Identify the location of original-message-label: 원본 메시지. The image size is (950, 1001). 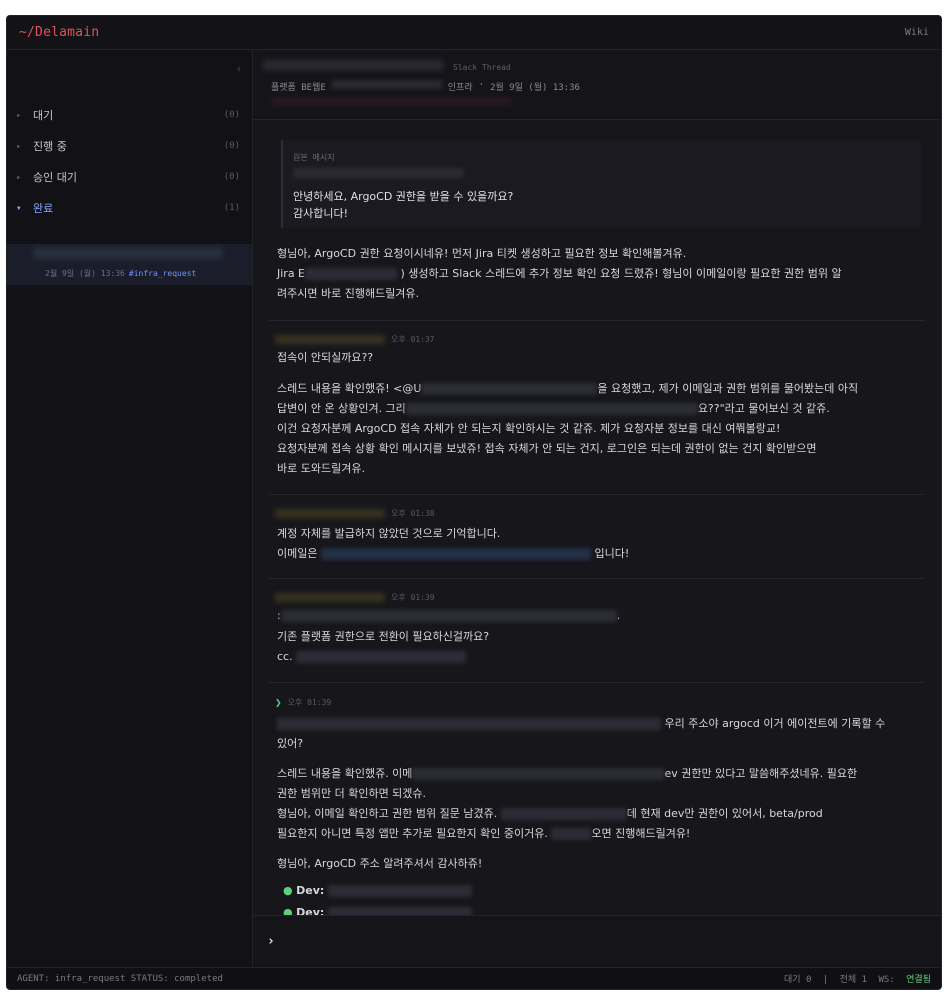
(314, 157).